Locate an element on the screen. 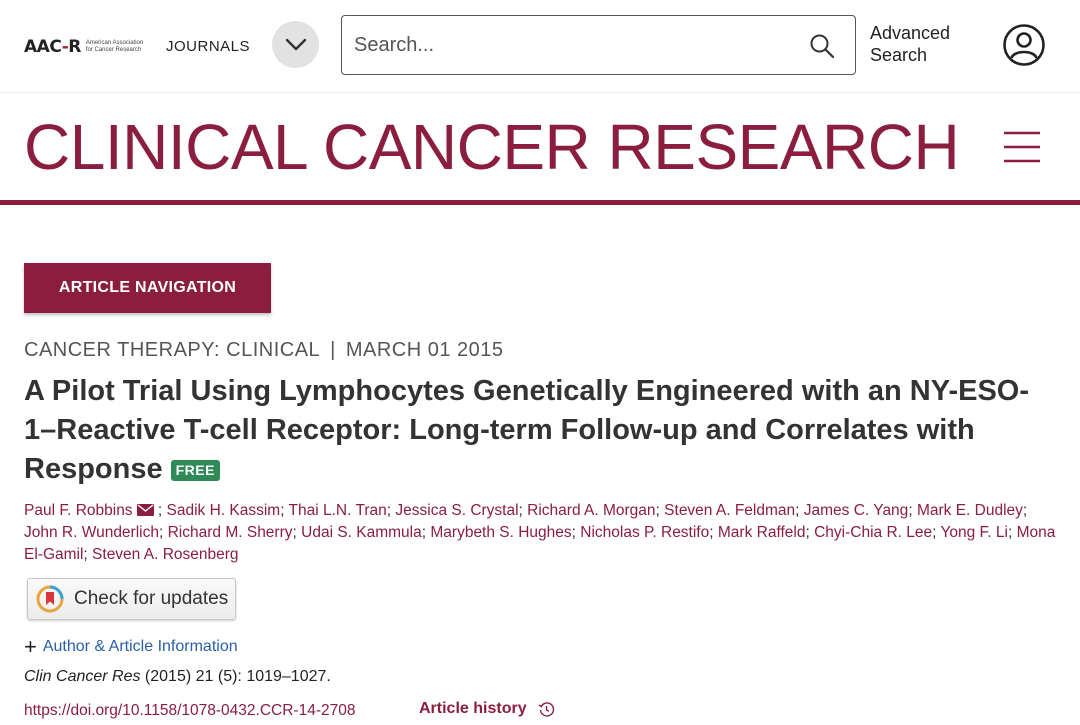 The height and width of the screenshot is (725, 1080). author-link: Chyi-Chia R. Lee is located at coordinates (873, 532).